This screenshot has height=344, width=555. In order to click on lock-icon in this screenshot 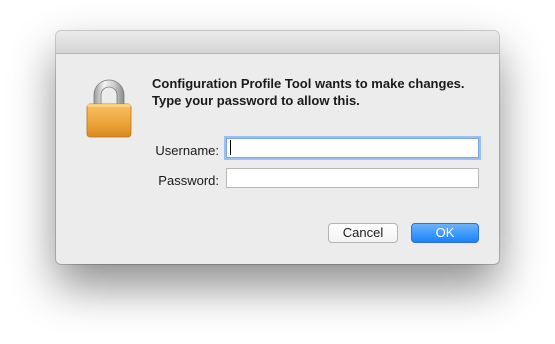, I will do `click(109, 107)`.